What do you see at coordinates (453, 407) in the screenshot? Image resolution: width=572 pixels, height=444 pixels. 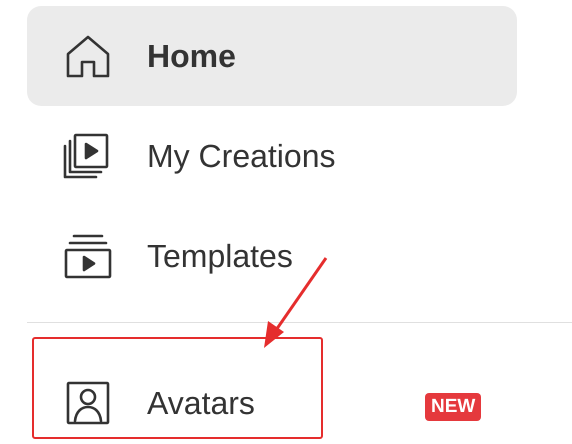 I see `new-badge: NEW` at bounding box center [453, 407].